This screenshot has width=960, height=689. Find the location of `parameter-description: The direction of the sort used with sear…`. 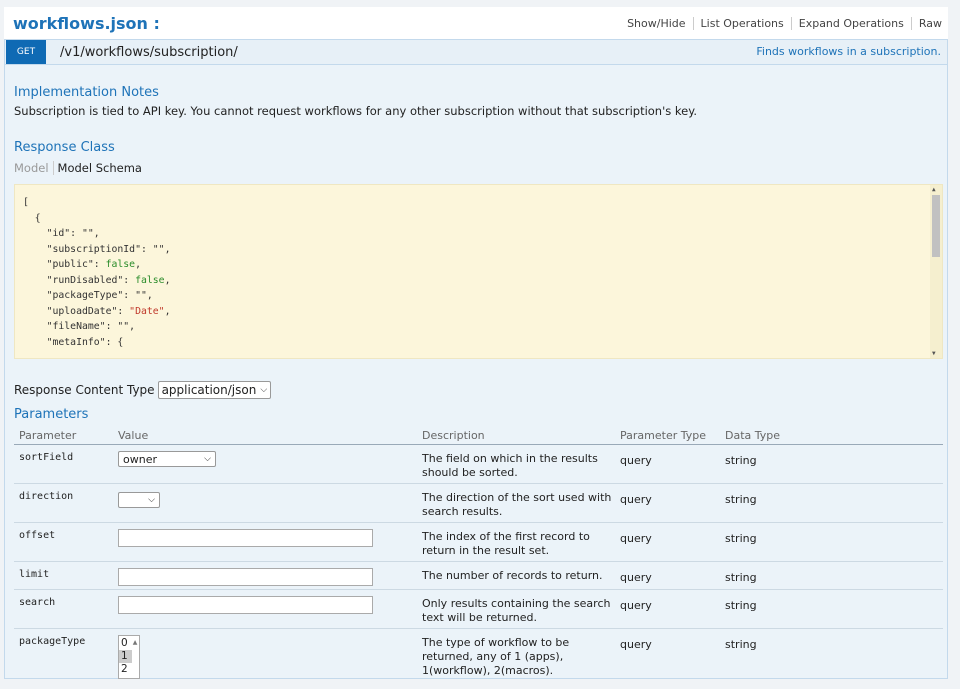

parameter-description: The direction of the sort used with sear… is located at coordinates (517, 504).